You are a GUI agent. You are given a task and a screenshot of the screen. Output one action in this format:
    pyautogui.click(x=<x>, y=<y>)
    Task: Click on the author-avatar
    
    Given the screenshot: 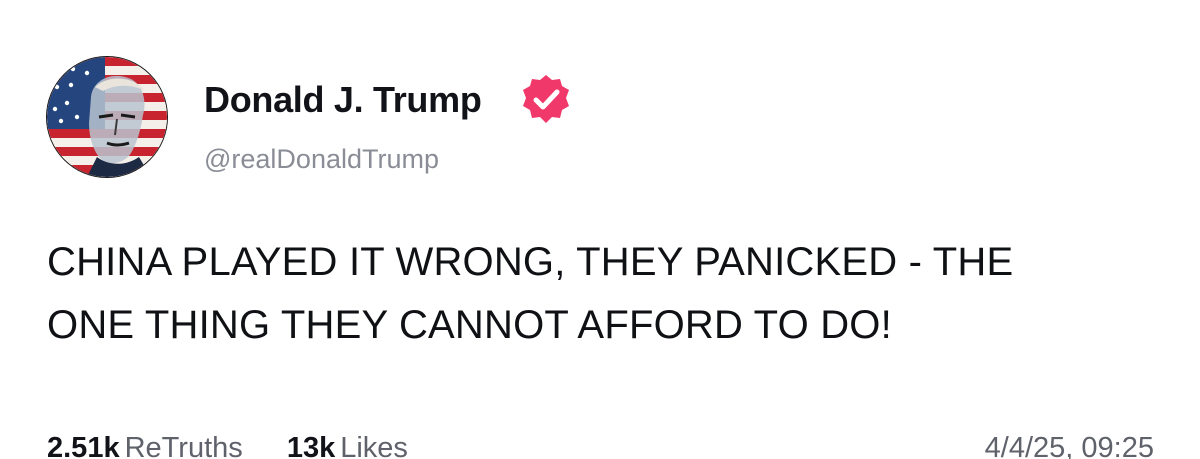 What is the action you would take?
    pyautogui.click(x=107, y=117)
    